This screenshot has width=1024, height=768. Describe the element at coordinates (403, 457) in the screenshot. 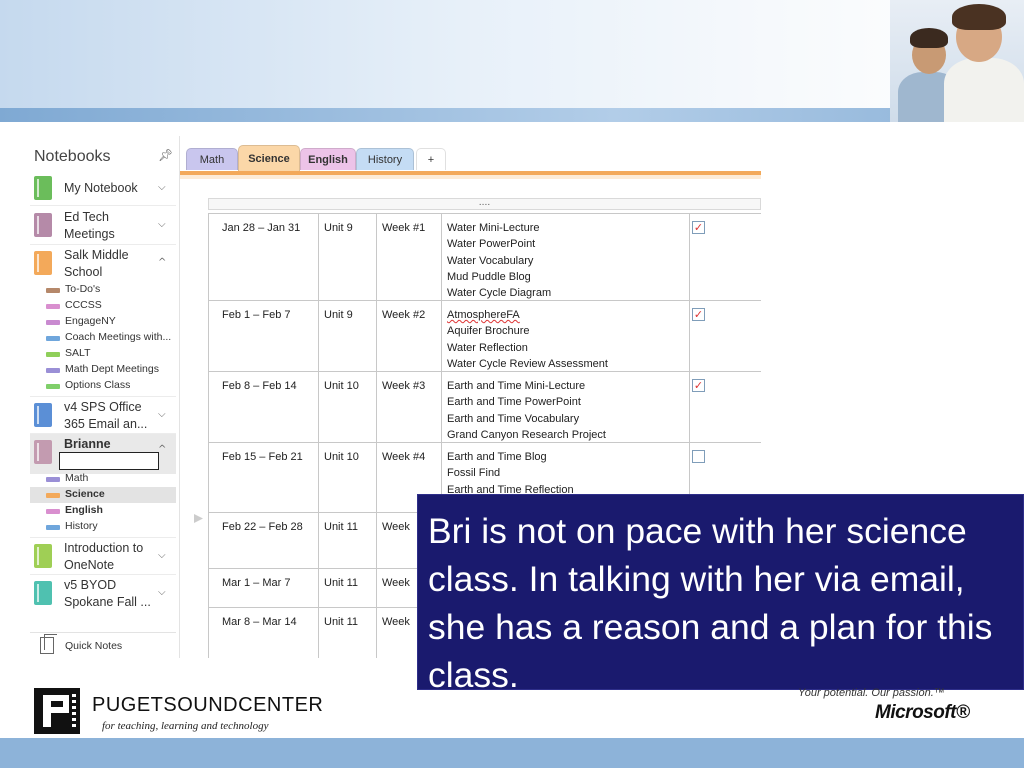

I see `week-cell: Week #4` at that location.